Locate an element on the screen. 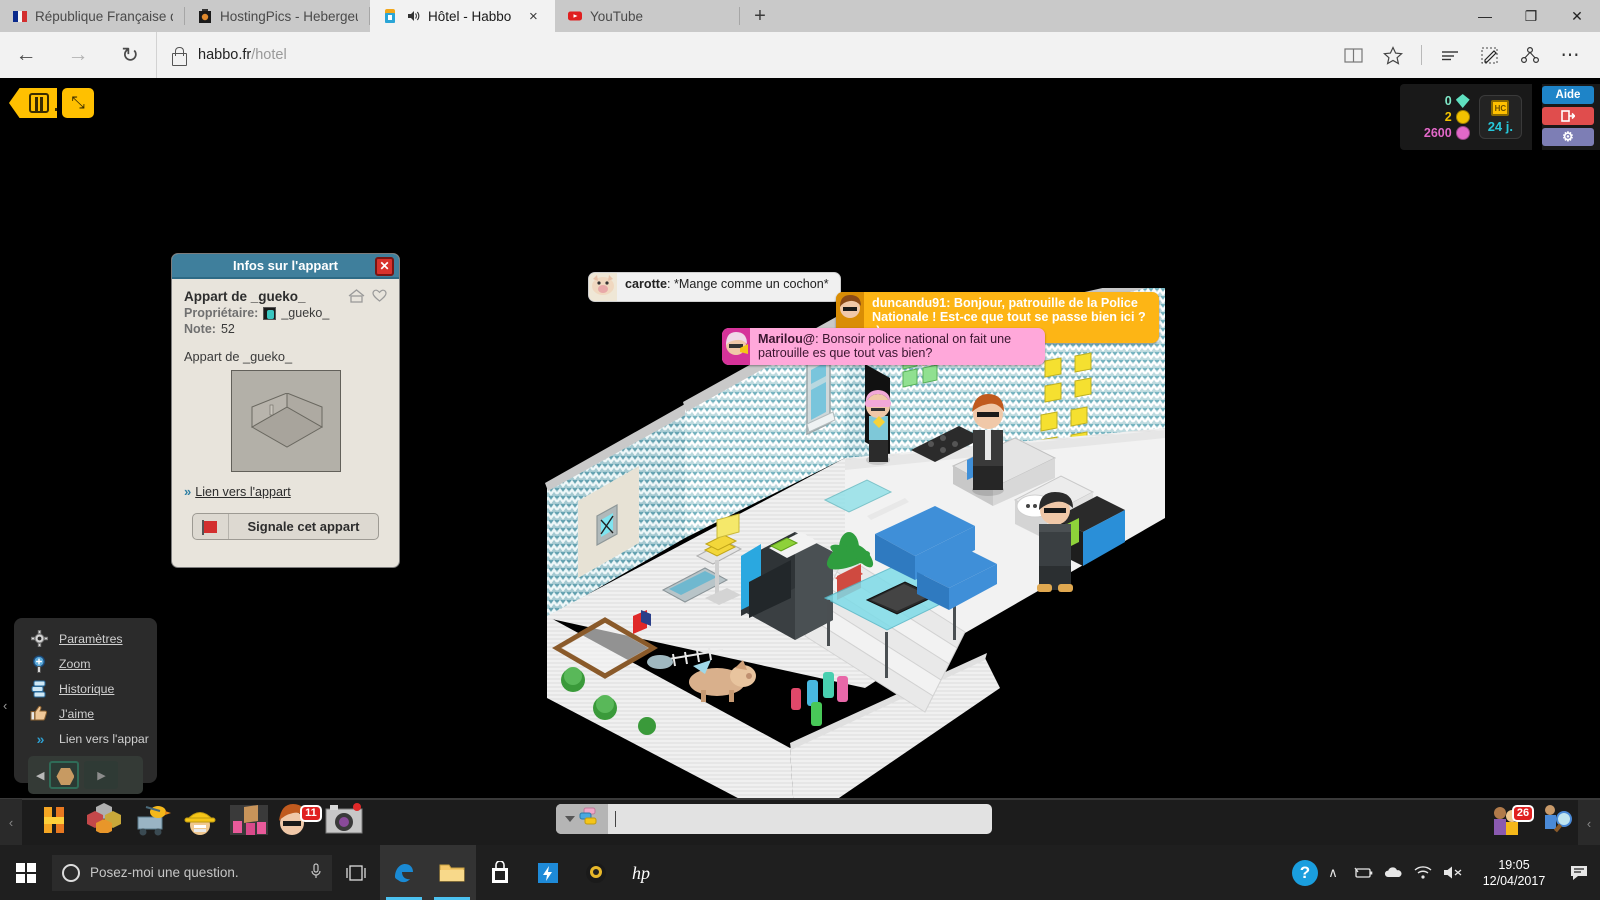 The height and width of the screenshot is (900, 1600). browser-tab-3: YouTube is located at coordinates (647, 16).